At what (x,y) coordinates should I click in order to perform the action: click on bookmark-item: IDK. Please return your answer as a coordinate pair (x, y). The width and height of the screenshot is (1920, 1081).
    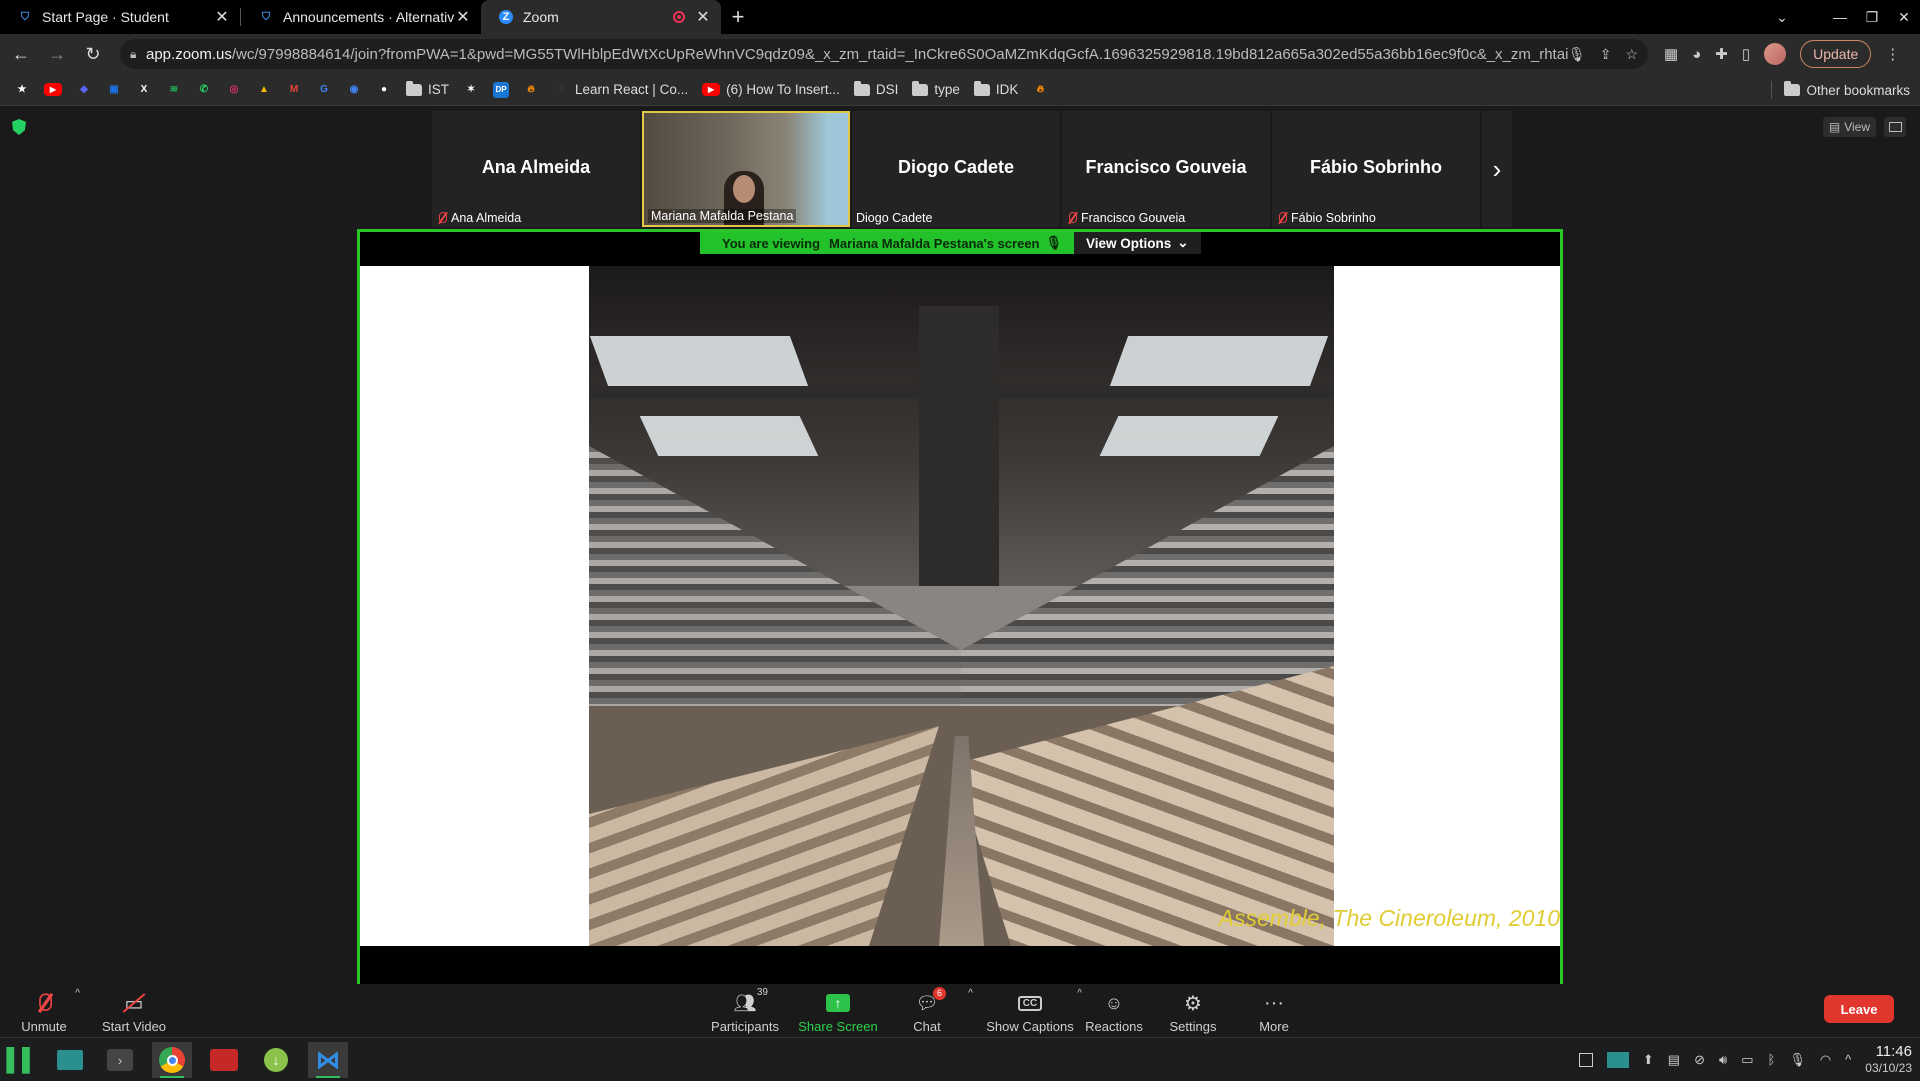
    Looking at the image, I should click on (995, 88).